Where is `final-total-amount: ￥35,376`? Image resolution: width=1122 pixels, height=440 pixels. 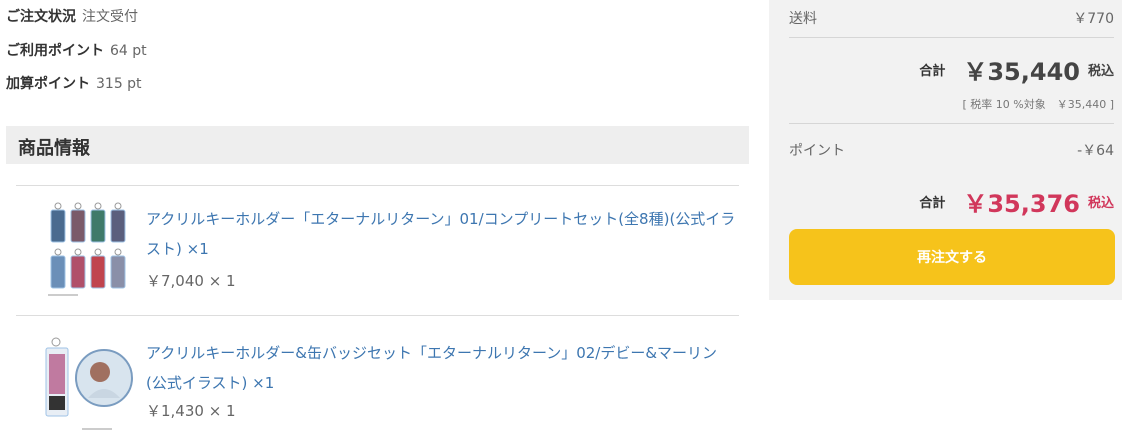 final-total-amount: ￥35,376 is located at coordinates (1021, 204).